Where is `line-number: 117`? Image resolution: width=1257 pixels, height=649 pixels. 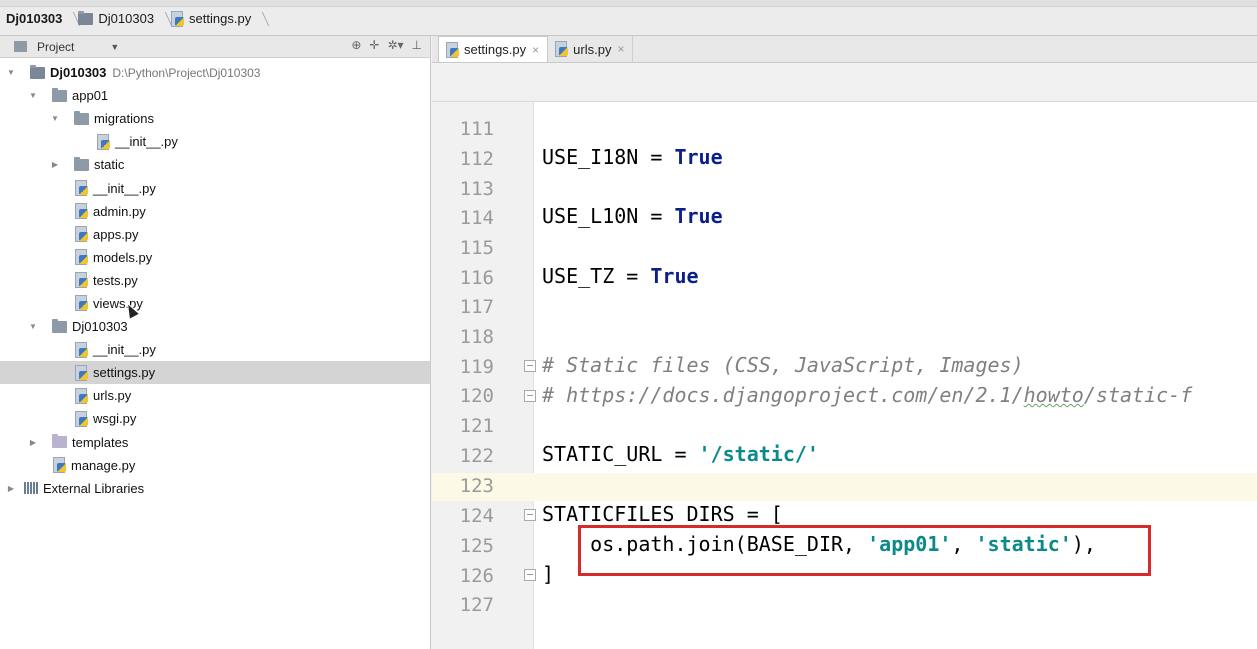
line-number: 117 is located at coordinates (476, 307).